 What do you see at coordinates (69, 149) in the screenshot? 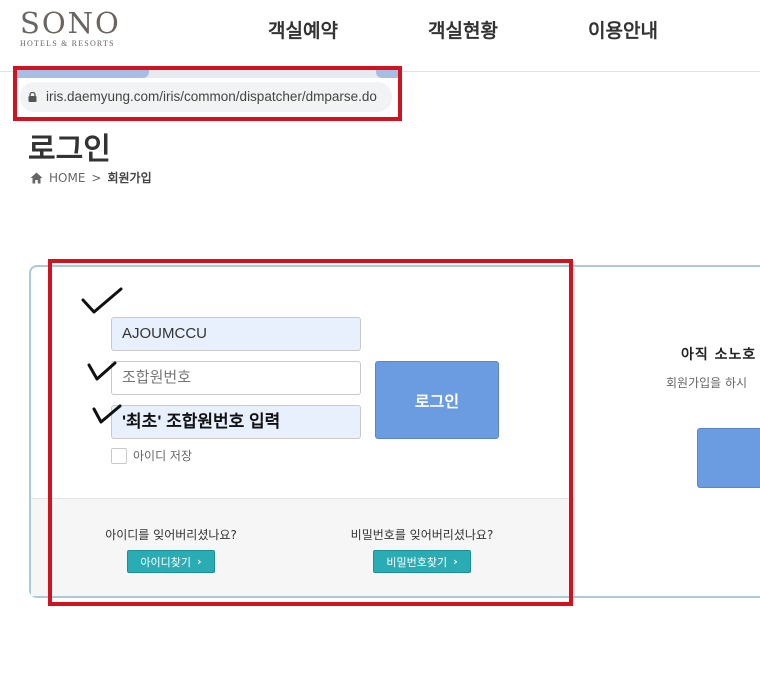
I see `page-title: 로그인` at bounding box center [69, 149].